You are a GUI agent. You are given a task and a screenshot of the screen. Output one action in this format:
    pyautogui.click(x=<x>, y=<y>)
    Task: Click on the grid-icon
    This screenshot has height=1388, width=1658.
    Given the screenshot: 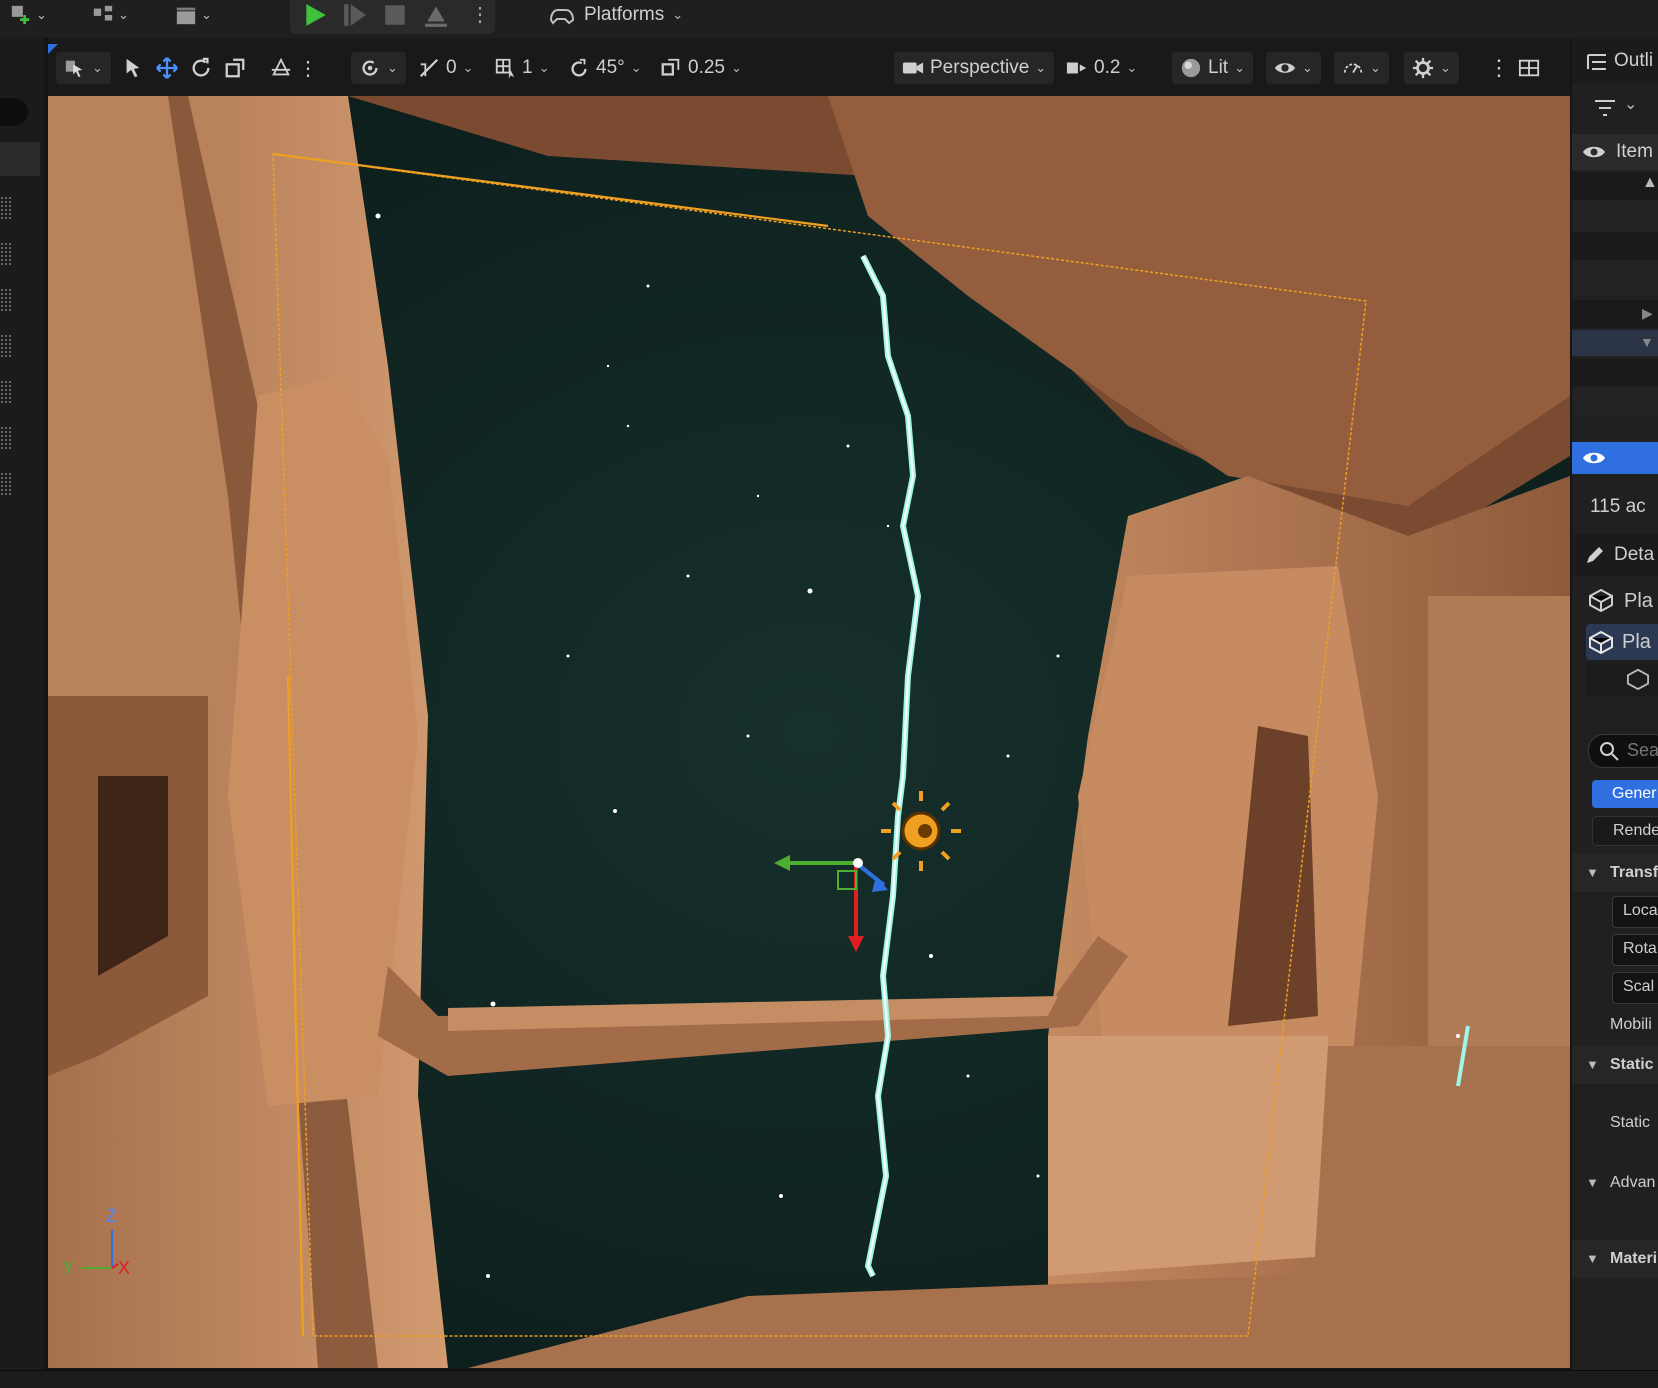 What is the action you would take?
    pyautogui.click(x=505, y=68)
    